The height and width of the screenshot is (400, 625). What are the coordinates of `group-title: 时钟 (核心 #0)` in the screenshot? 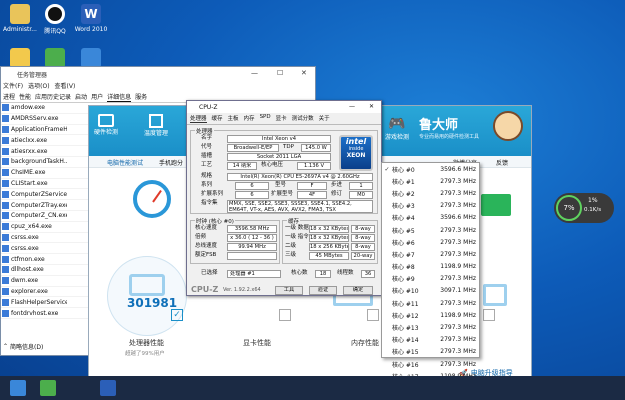 It's located at (215, 221).